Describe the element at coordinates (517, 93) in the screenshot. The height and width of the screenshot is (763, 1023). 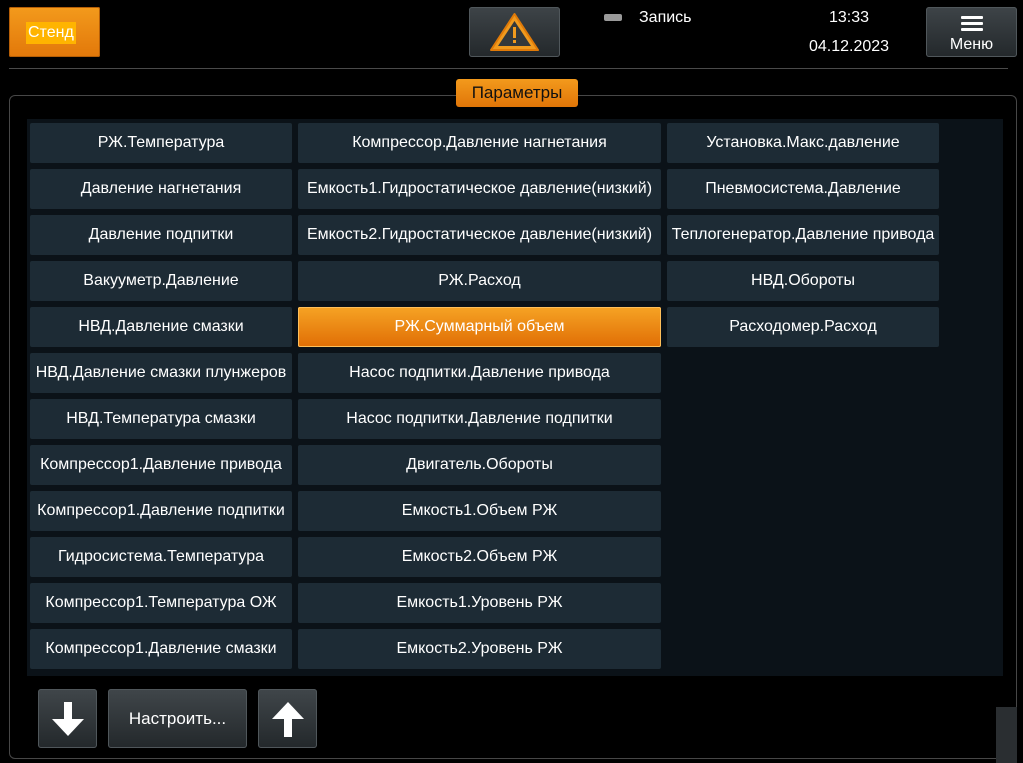
I see `panel-title: Параметры` at that location.